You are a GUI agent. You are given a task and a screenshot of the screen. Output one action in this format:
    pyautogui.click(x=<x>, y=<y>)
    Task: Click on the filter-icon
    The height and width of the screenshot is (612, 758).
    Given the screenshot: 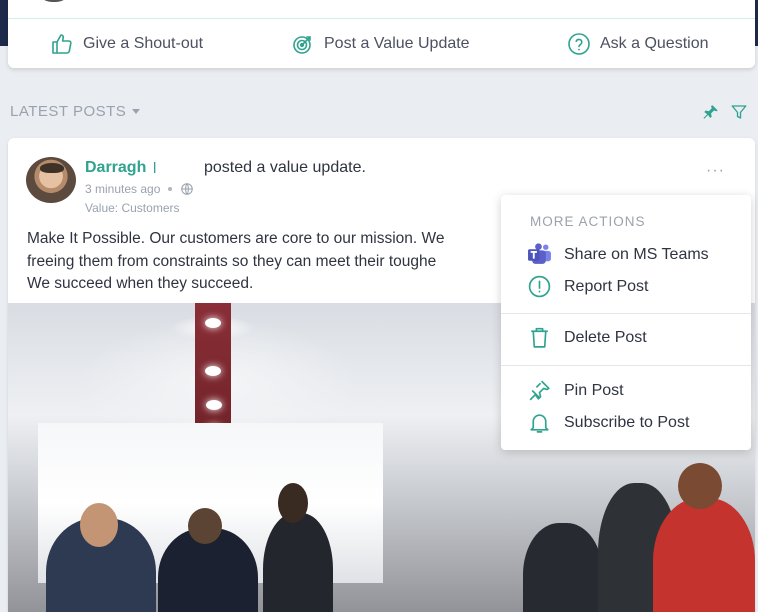 What is the action you would take?
    pyautogui.click(x=739, y=112)
    